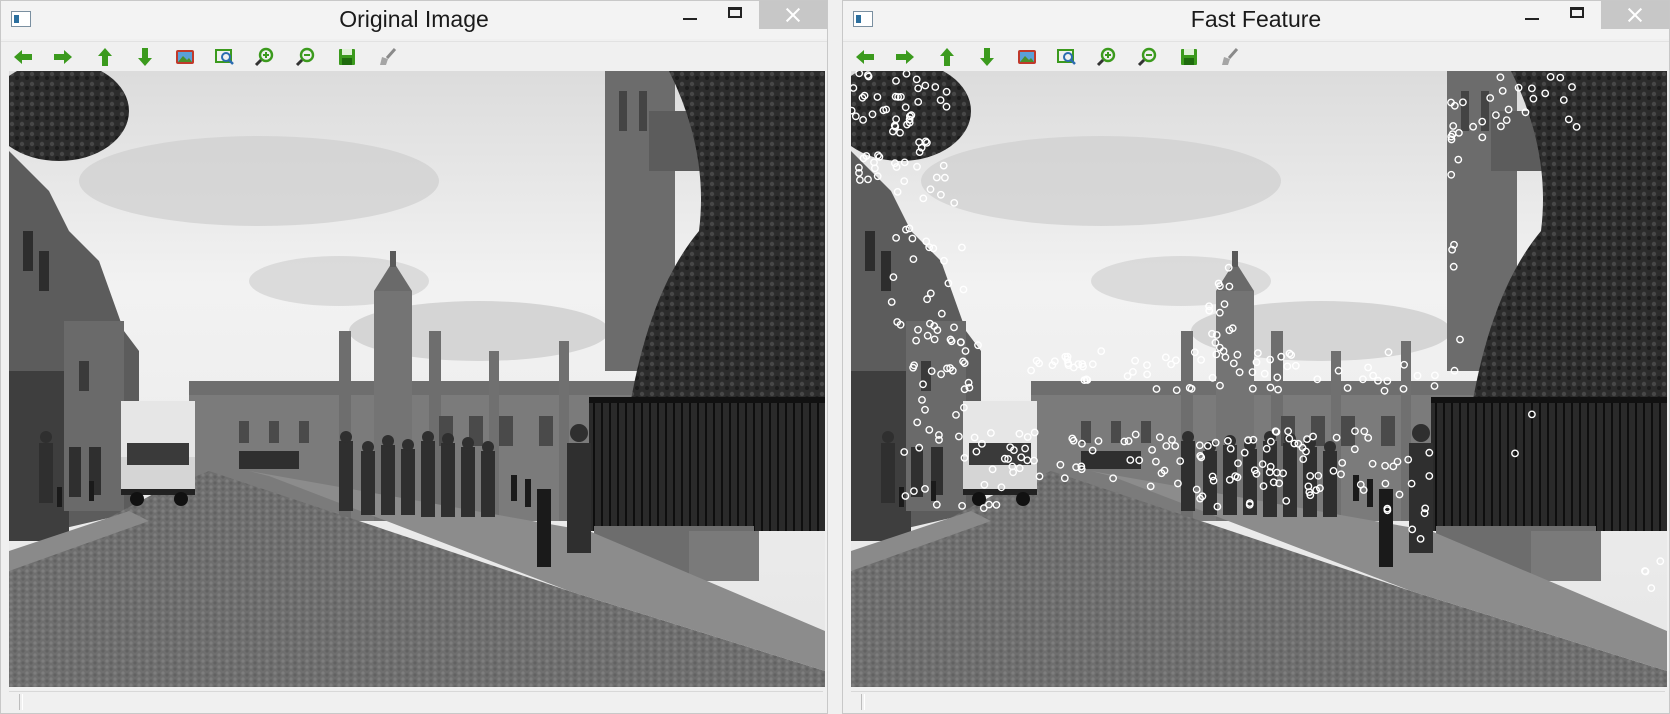 Image resolution: width=1670 pixels, height=714 pixels. Describe the element at coordinates (414, 20) in the screenshot. I see `title-bar: Original Image` at that location.